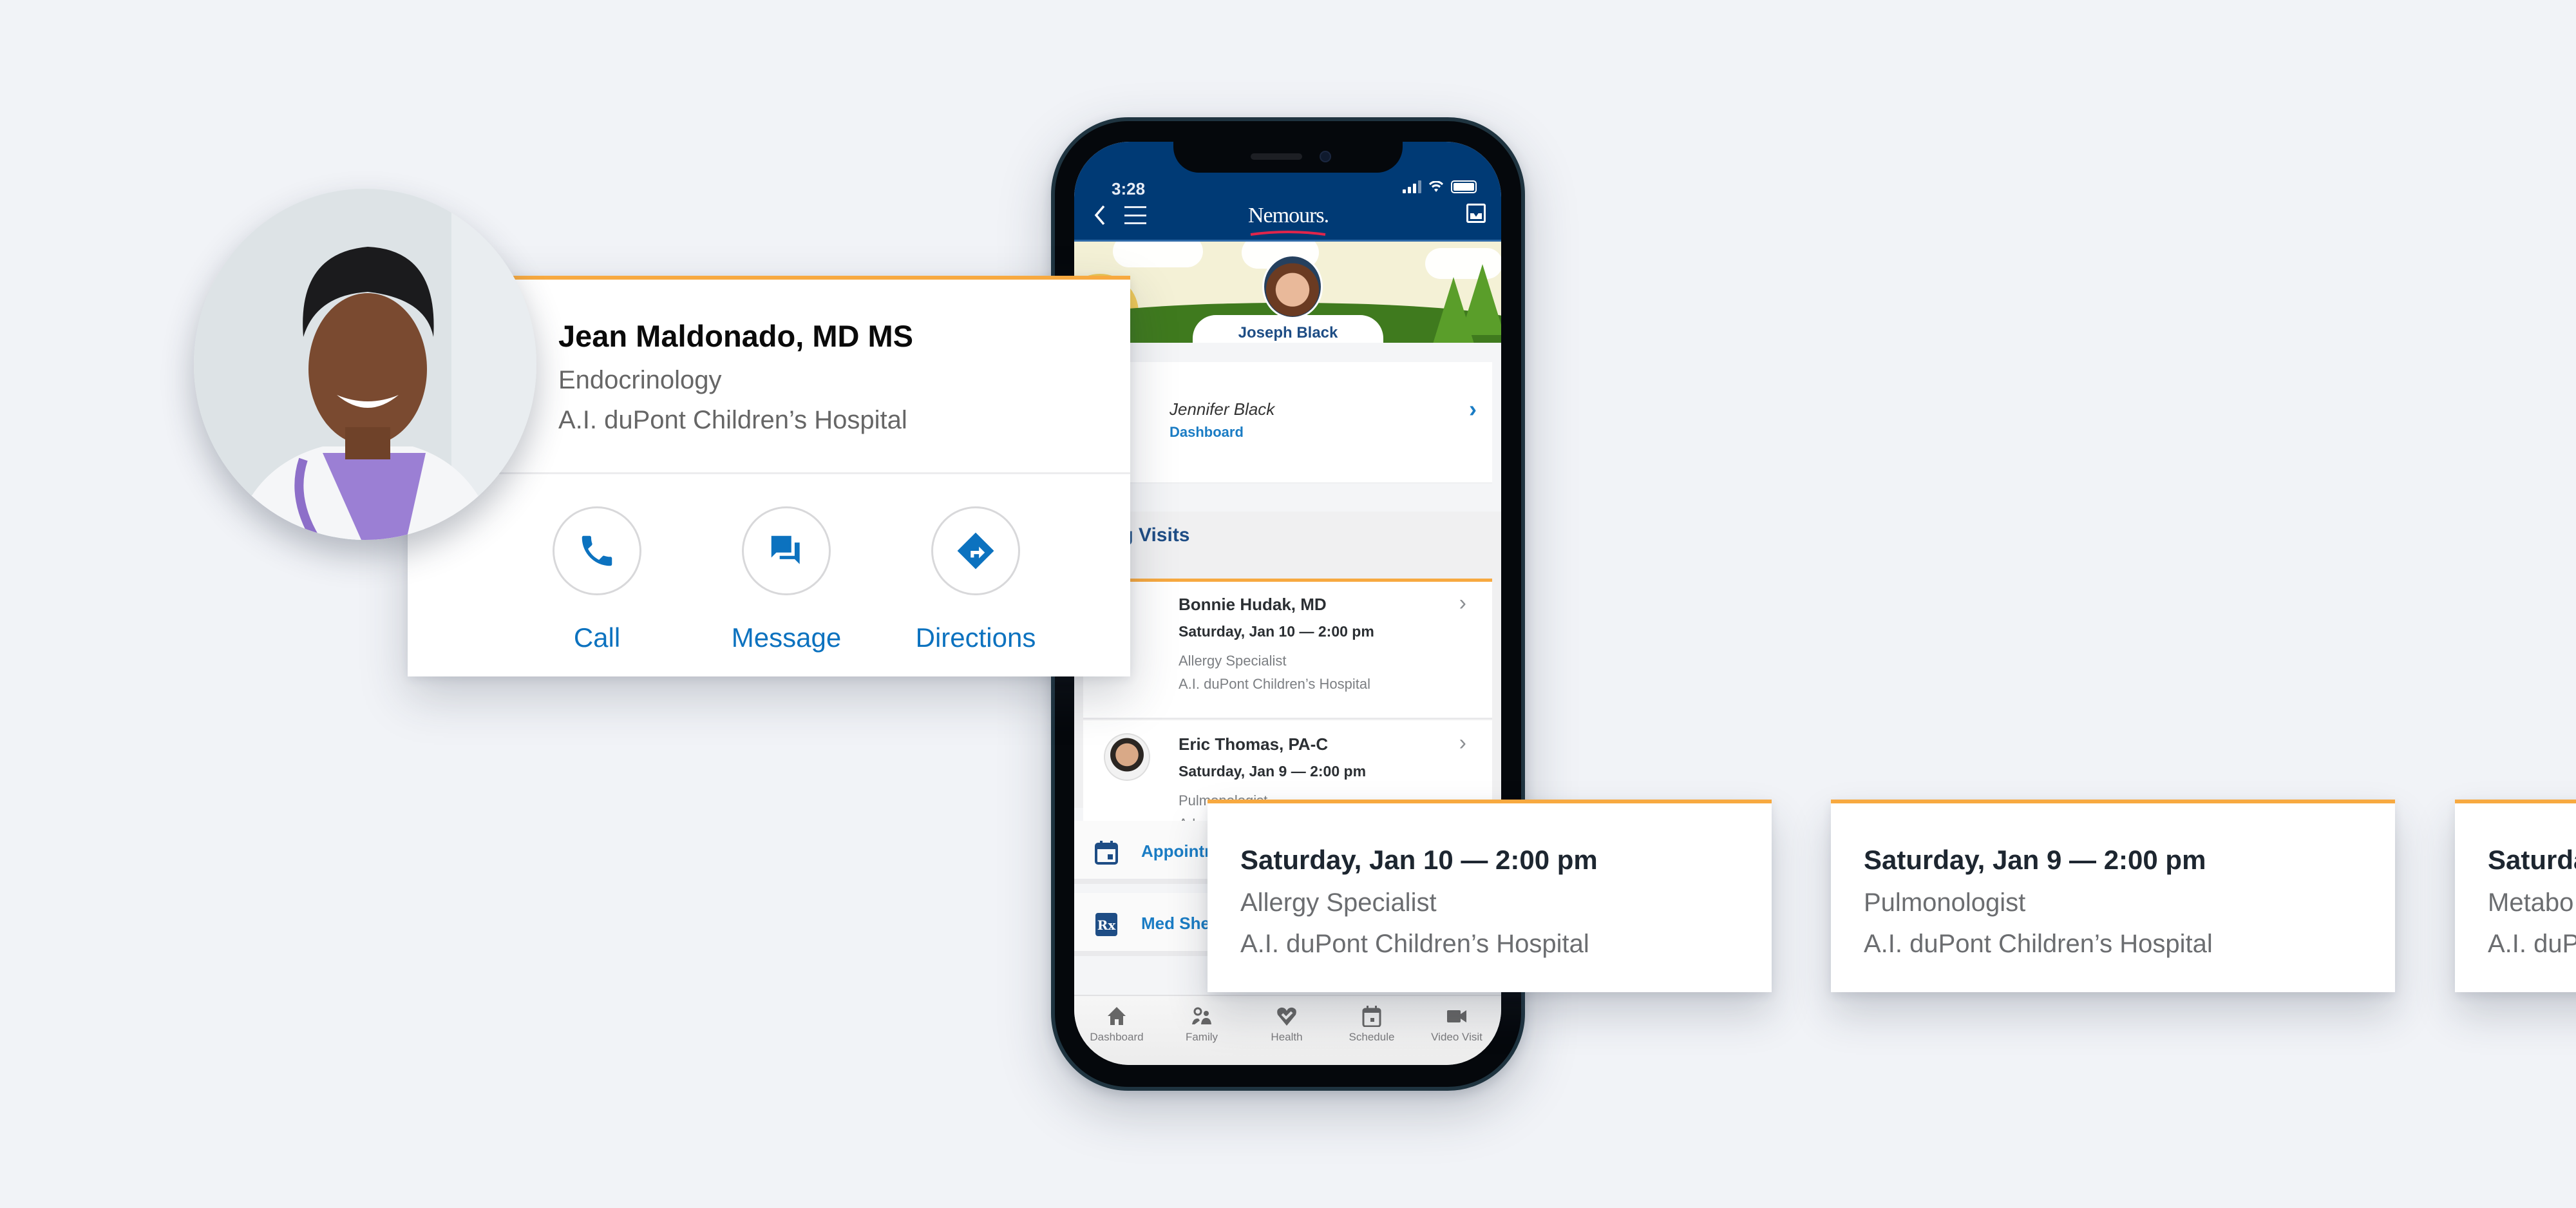  Describe the element at coordinates (732, 420) in the screenshot. I see `provider-location: A.I. duPont Children’s Hospital` at that location.